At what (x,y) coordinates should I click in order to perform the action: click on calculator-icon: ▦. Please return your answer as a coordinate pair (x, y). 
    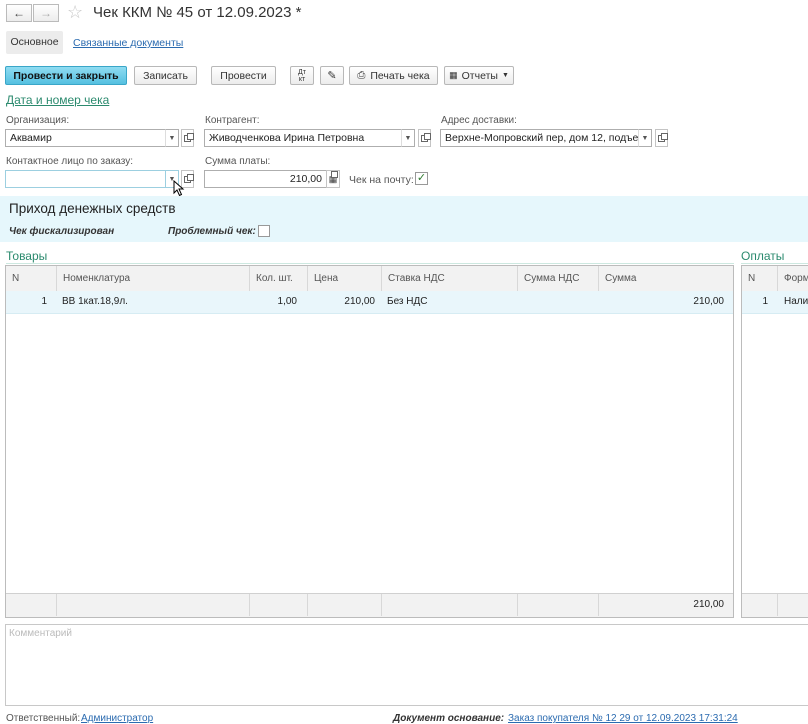
    Looking at the image, I should click on (333, 177).